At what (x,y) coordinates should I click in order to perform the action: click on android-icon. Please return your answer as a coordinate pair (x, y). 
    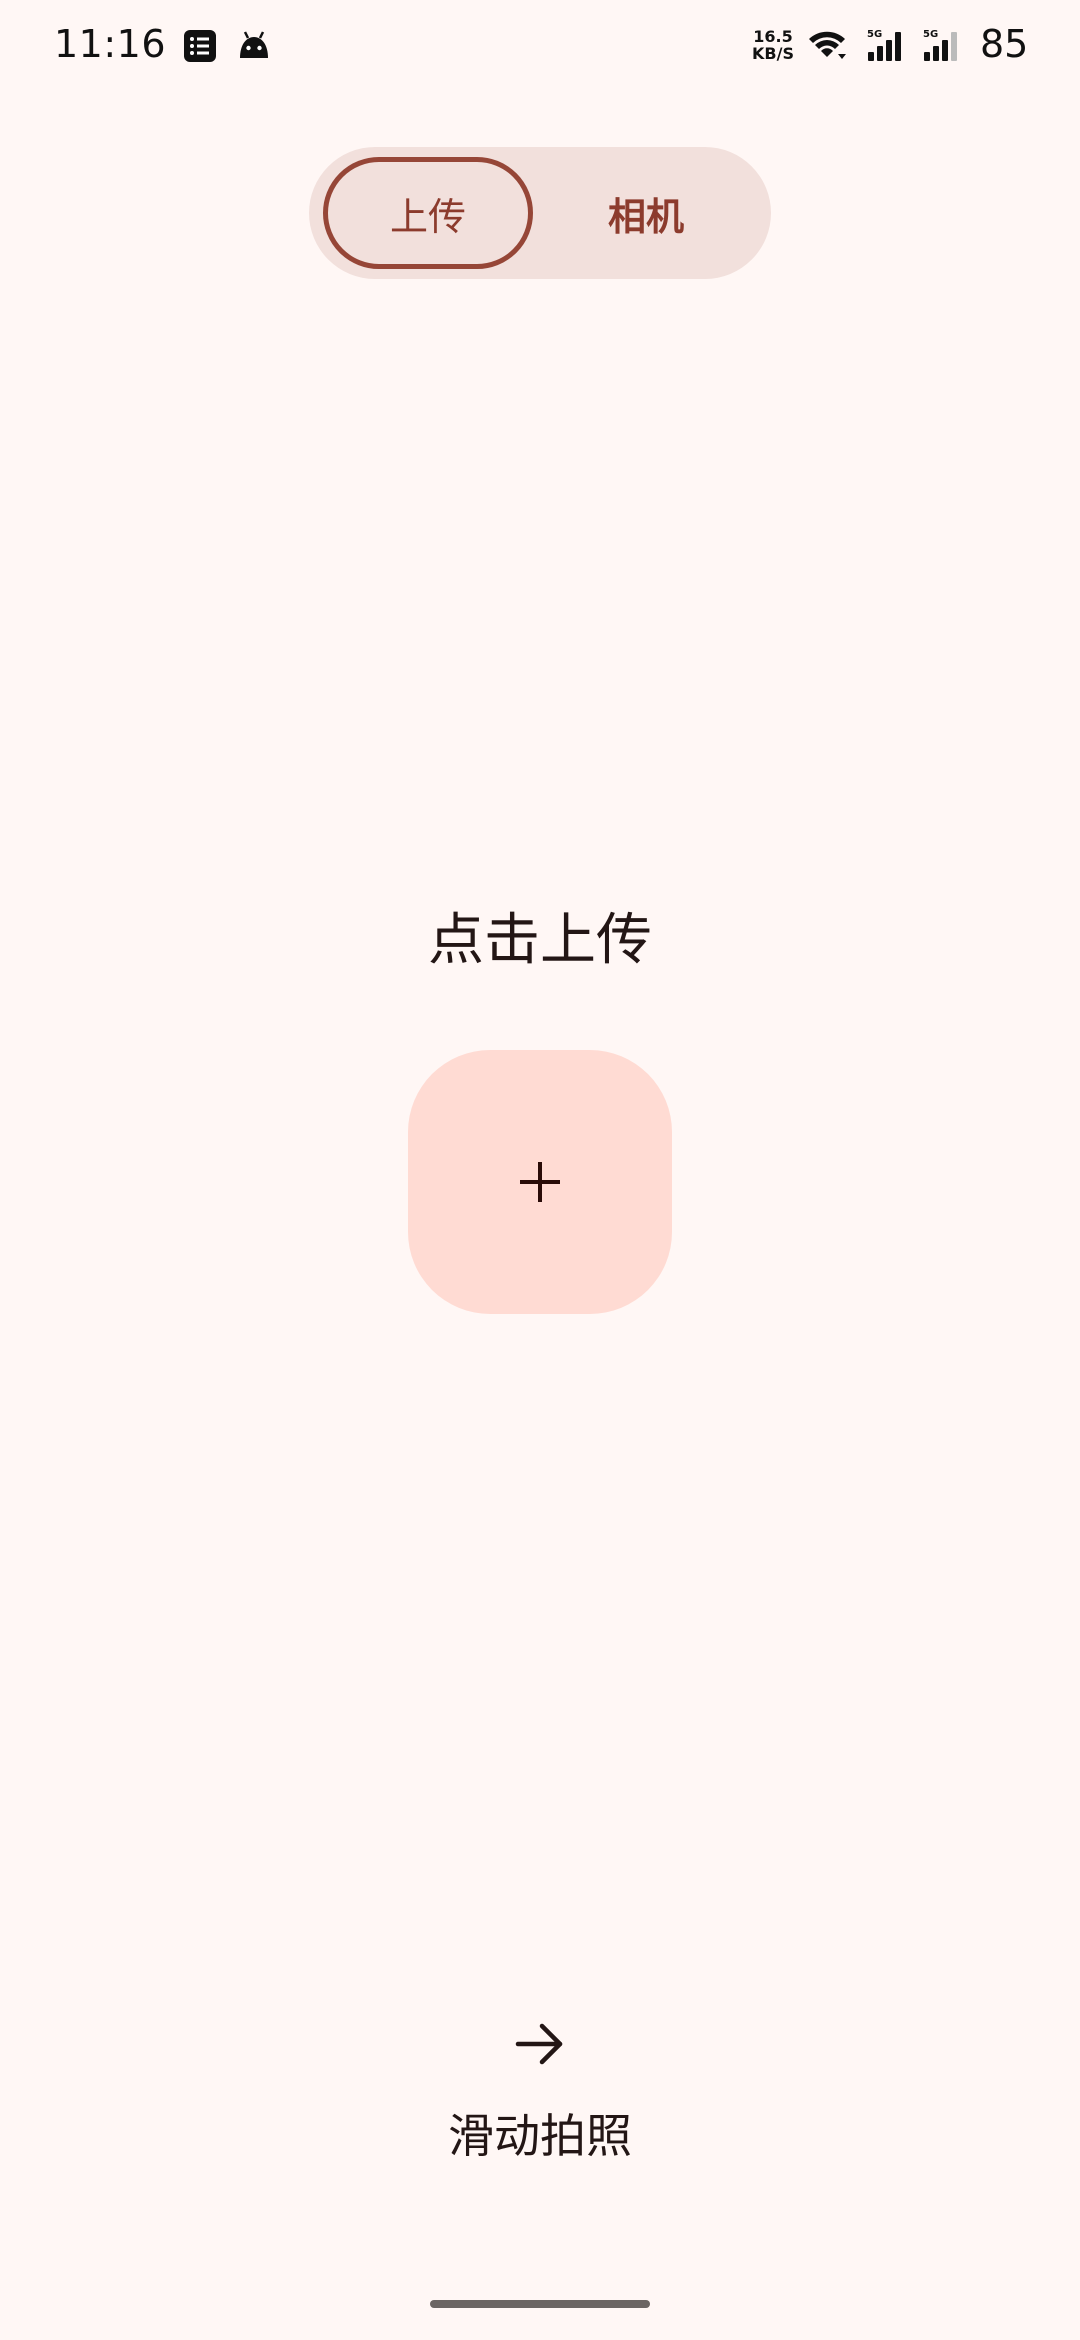
    Looking at the image, I should click on (254, 44).